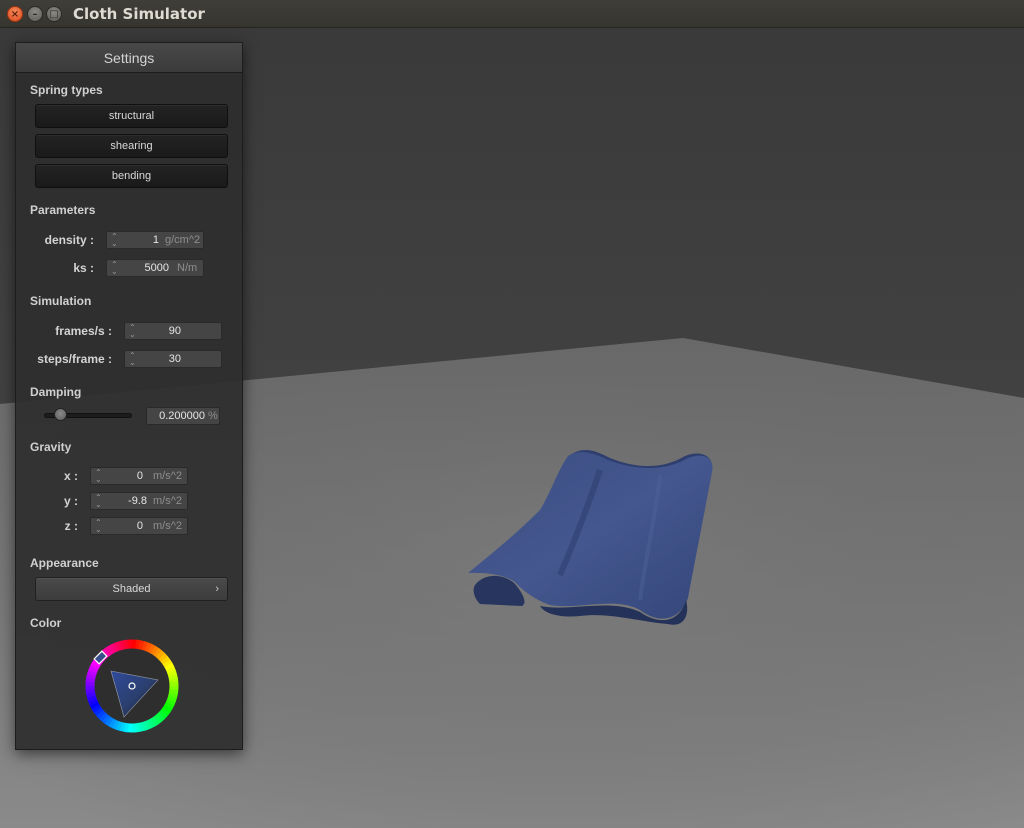 Image resolution: width=1024 pixels, height=828 pixels. I want to click on density-unit: g/cm^2, so click(183, 240).